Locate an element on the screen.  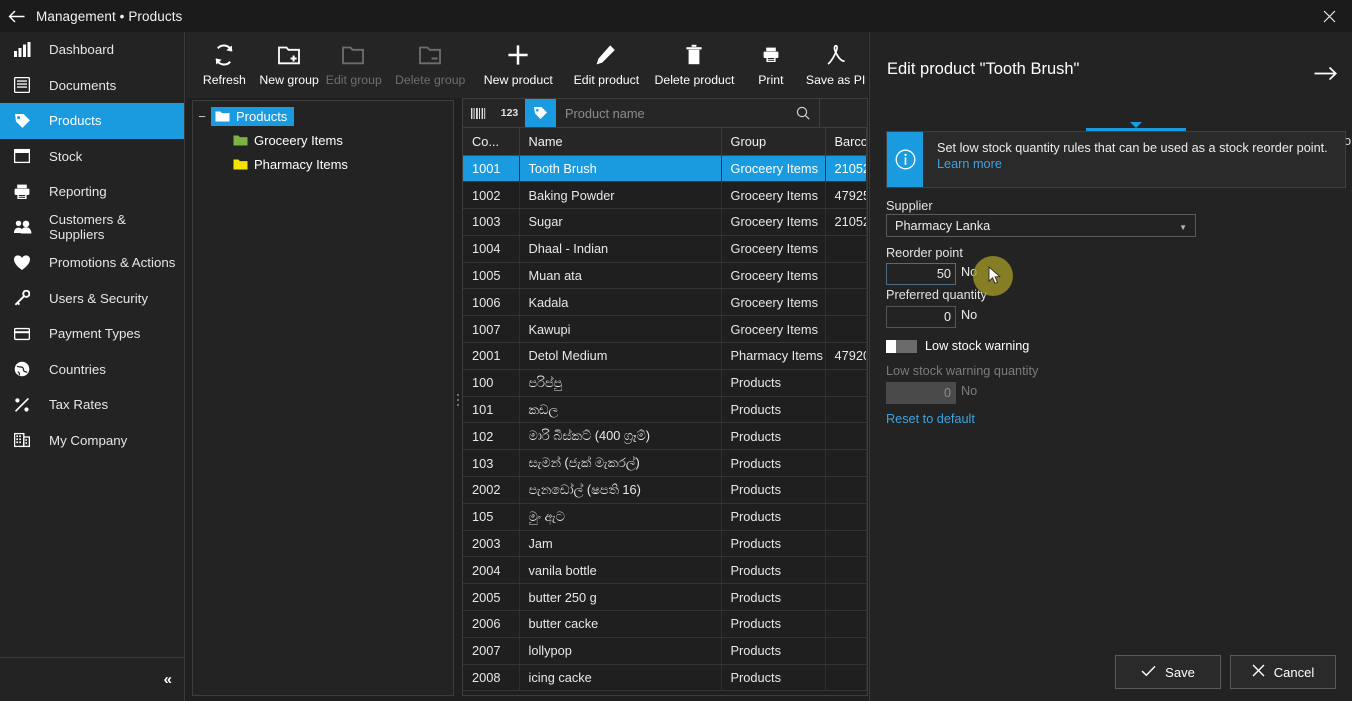
sidebar-item-customers-suppliers: Customers & Suppliers is located at coordinates (92, 228).